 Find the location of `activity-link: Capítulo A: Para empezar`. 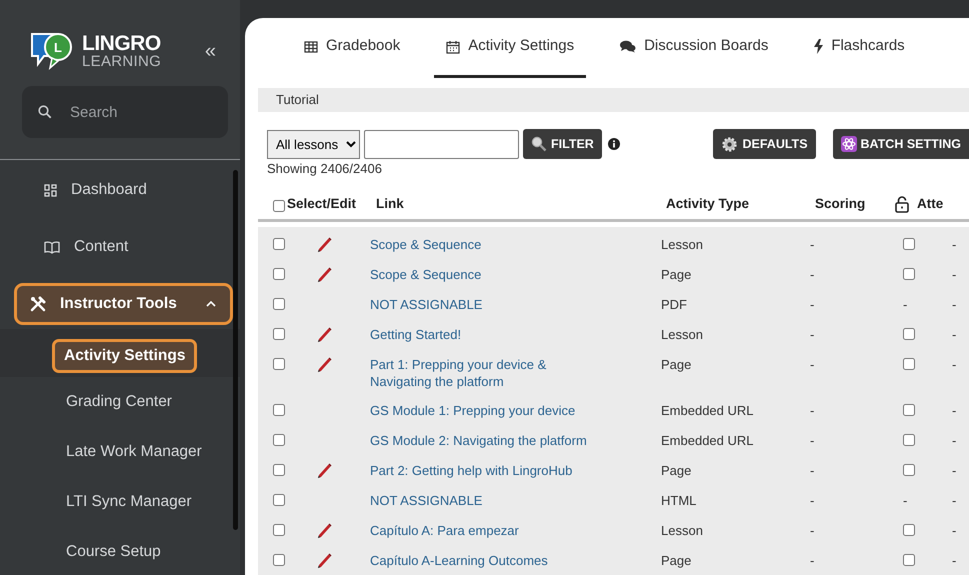

activity-link: Capítulo A: Para empezar is located at coordinates (487, 530).